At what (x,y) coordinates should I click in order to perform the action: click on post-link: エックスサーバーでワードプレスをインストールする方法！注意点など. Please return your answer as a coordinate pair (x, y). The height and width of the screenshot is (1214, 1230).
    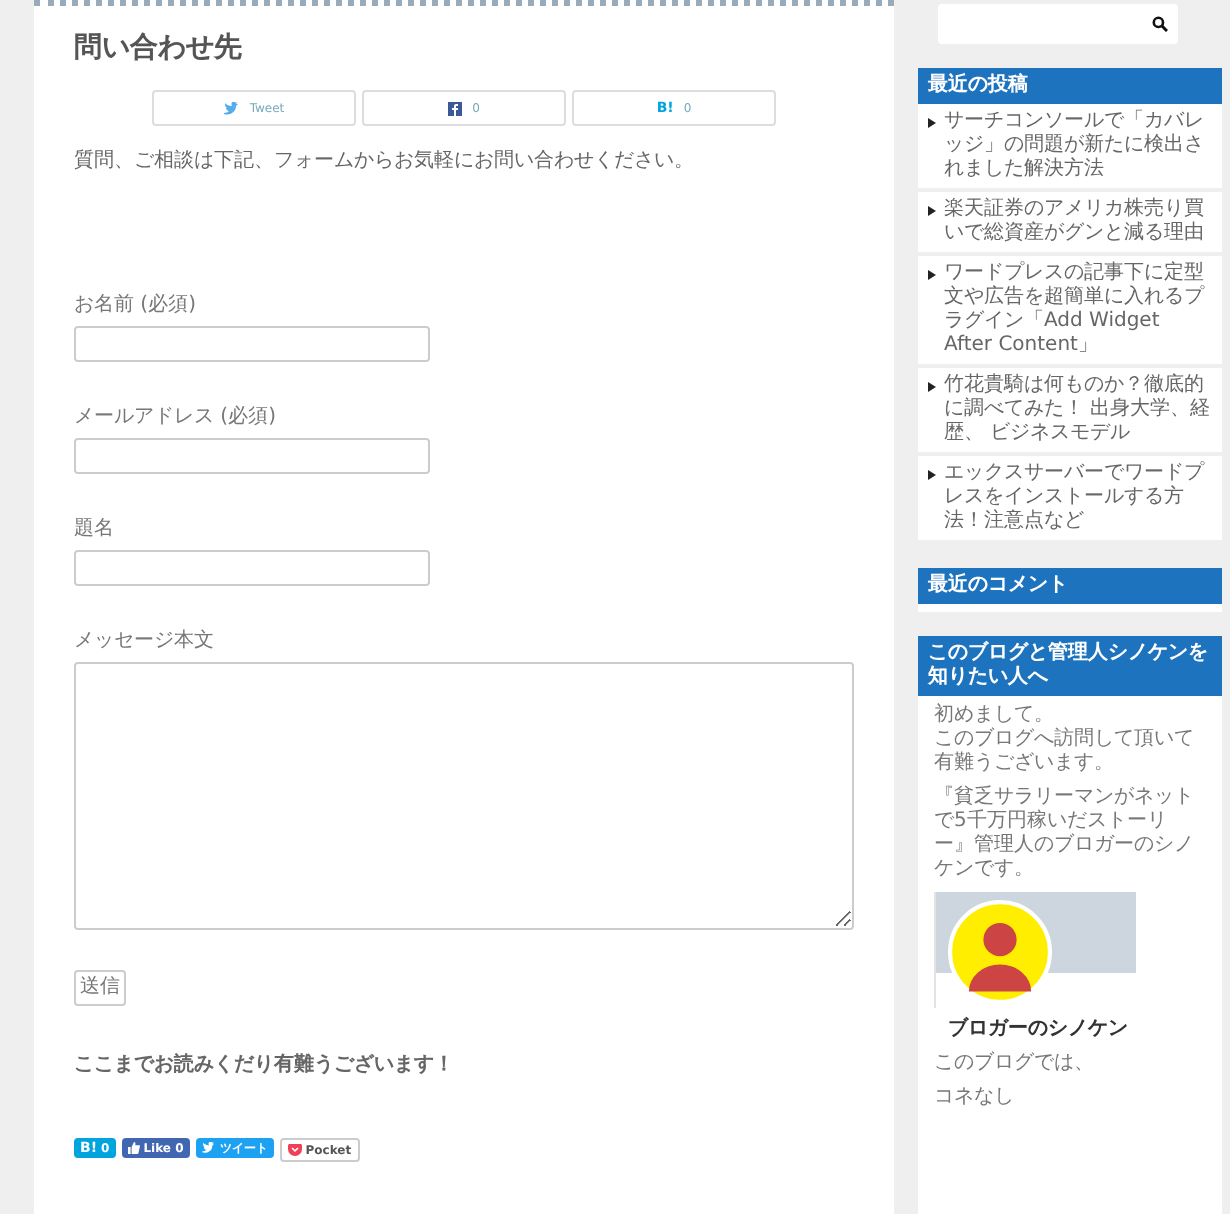
    Looking at the image, I should click on (1070, 500).